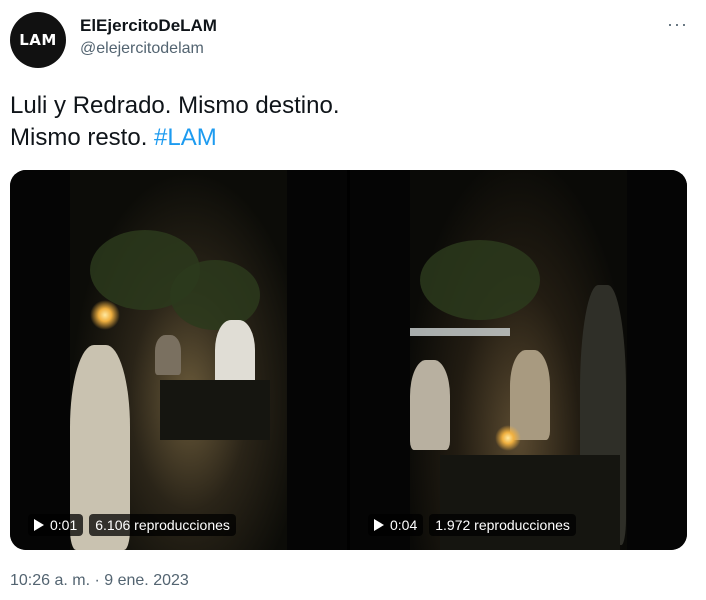 This screenshot has width=706, height=600. Describe the element at coordinates (142, 49) in the screenshot. I see `user-handle: @elejercitodelam` at that location.